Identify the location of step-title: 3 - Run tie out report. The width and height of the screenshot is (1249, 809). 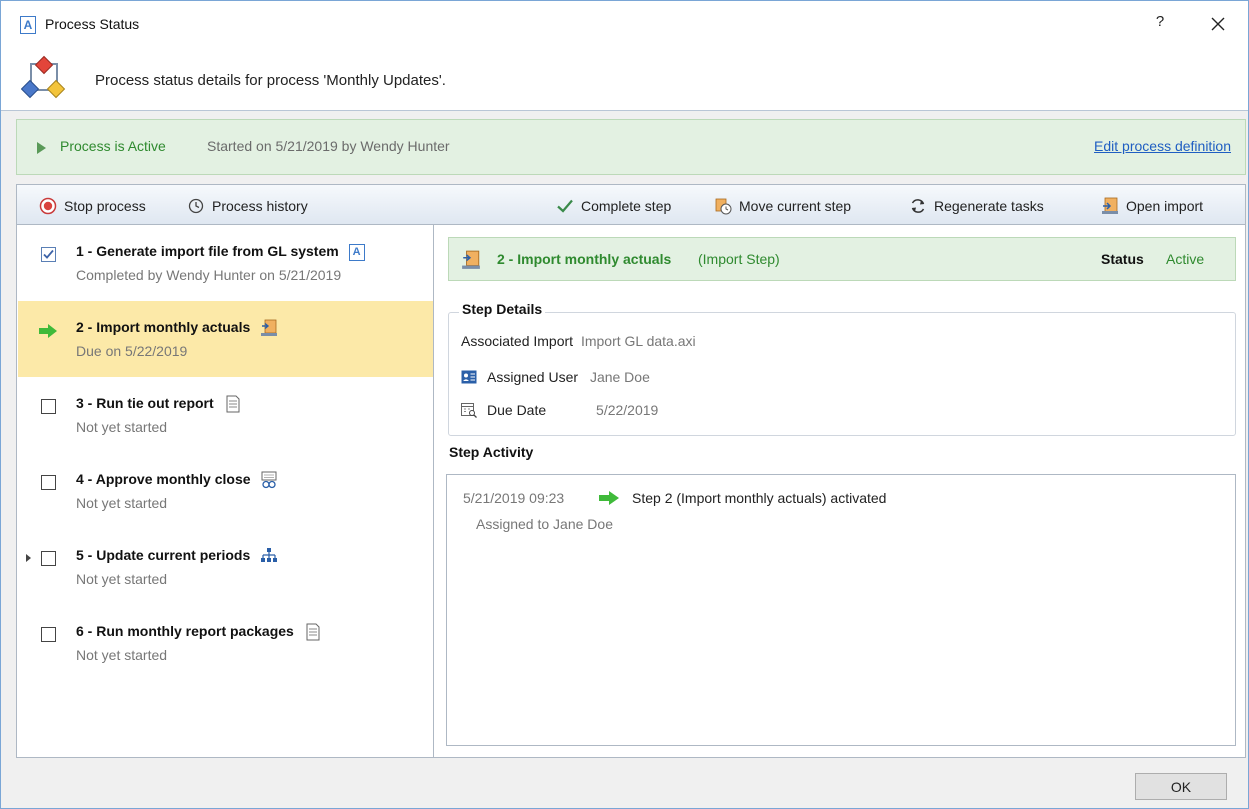
(159, 404).